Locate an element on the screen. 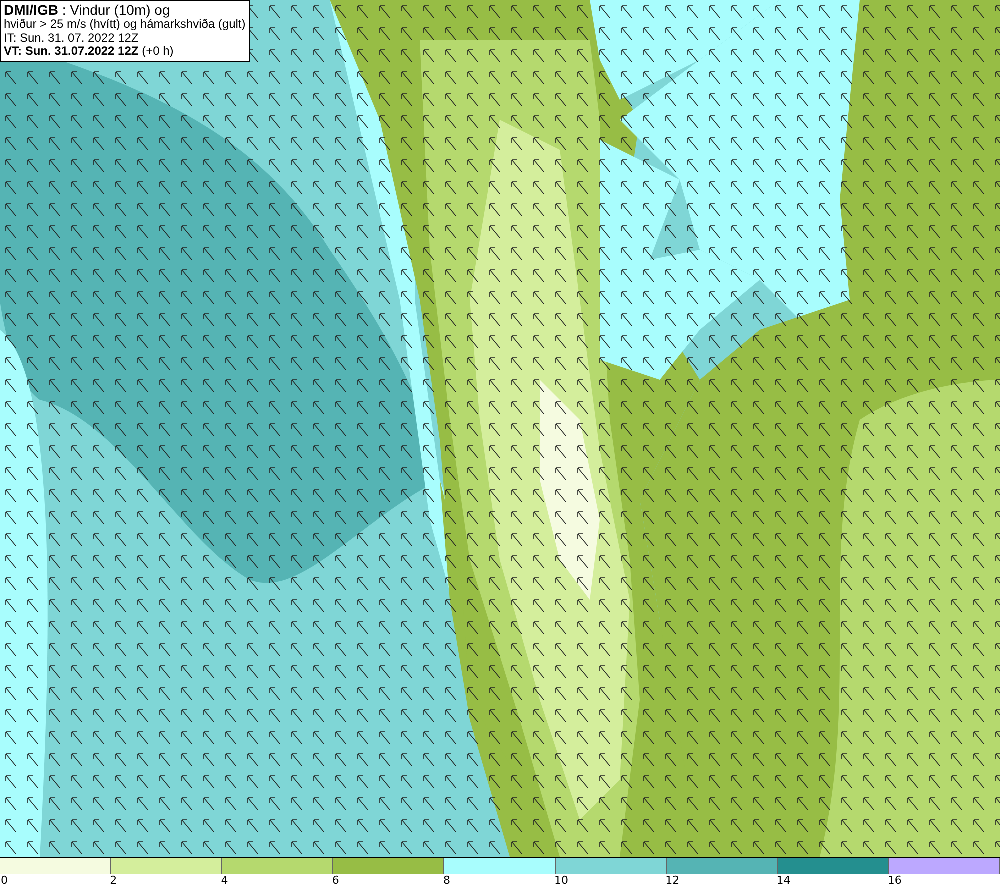 The image size is (1000, 887). legend-tick-label: 6 is located at coordinates (336, 880).